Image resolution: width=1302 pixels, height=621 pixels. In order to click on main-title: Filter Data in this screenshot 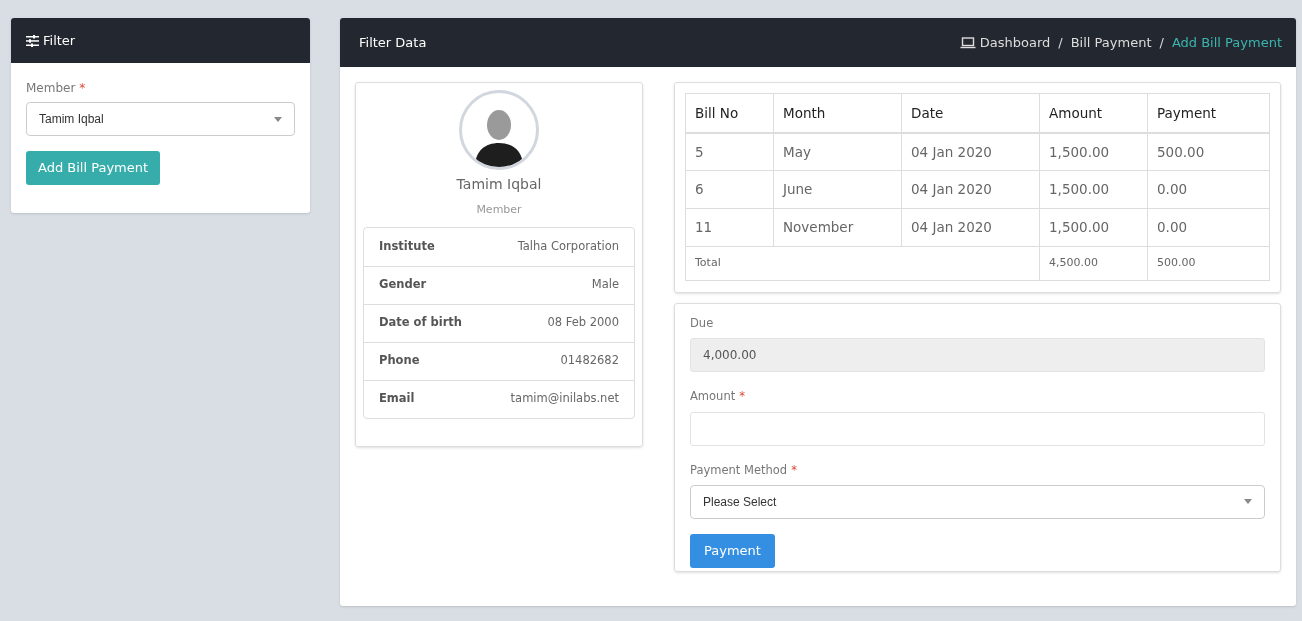, I will do `click(393, 42)`.